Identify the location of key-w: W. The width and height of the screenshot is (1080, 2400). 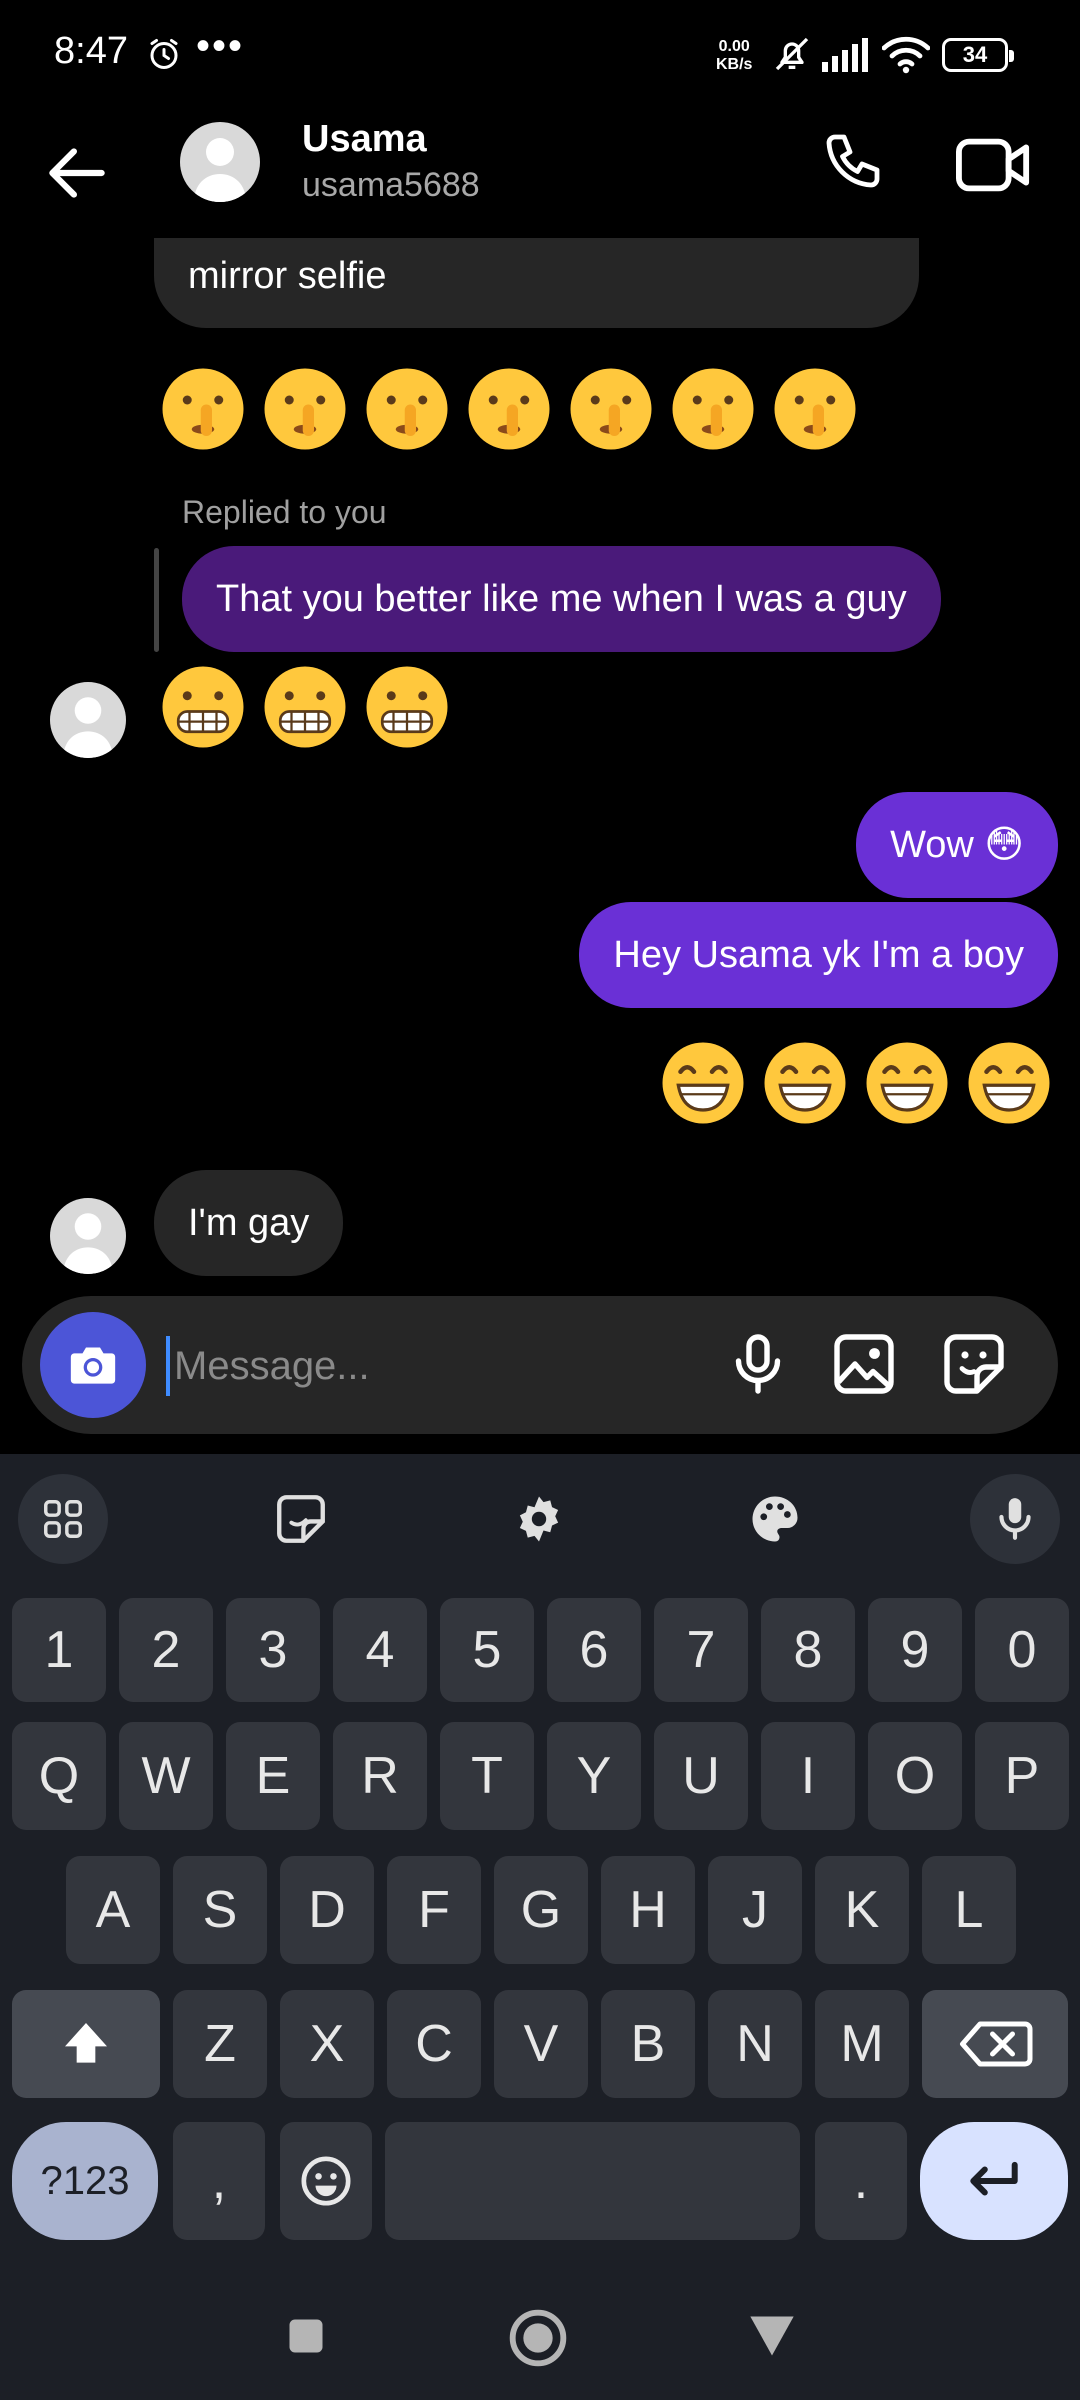
(166, 1776).